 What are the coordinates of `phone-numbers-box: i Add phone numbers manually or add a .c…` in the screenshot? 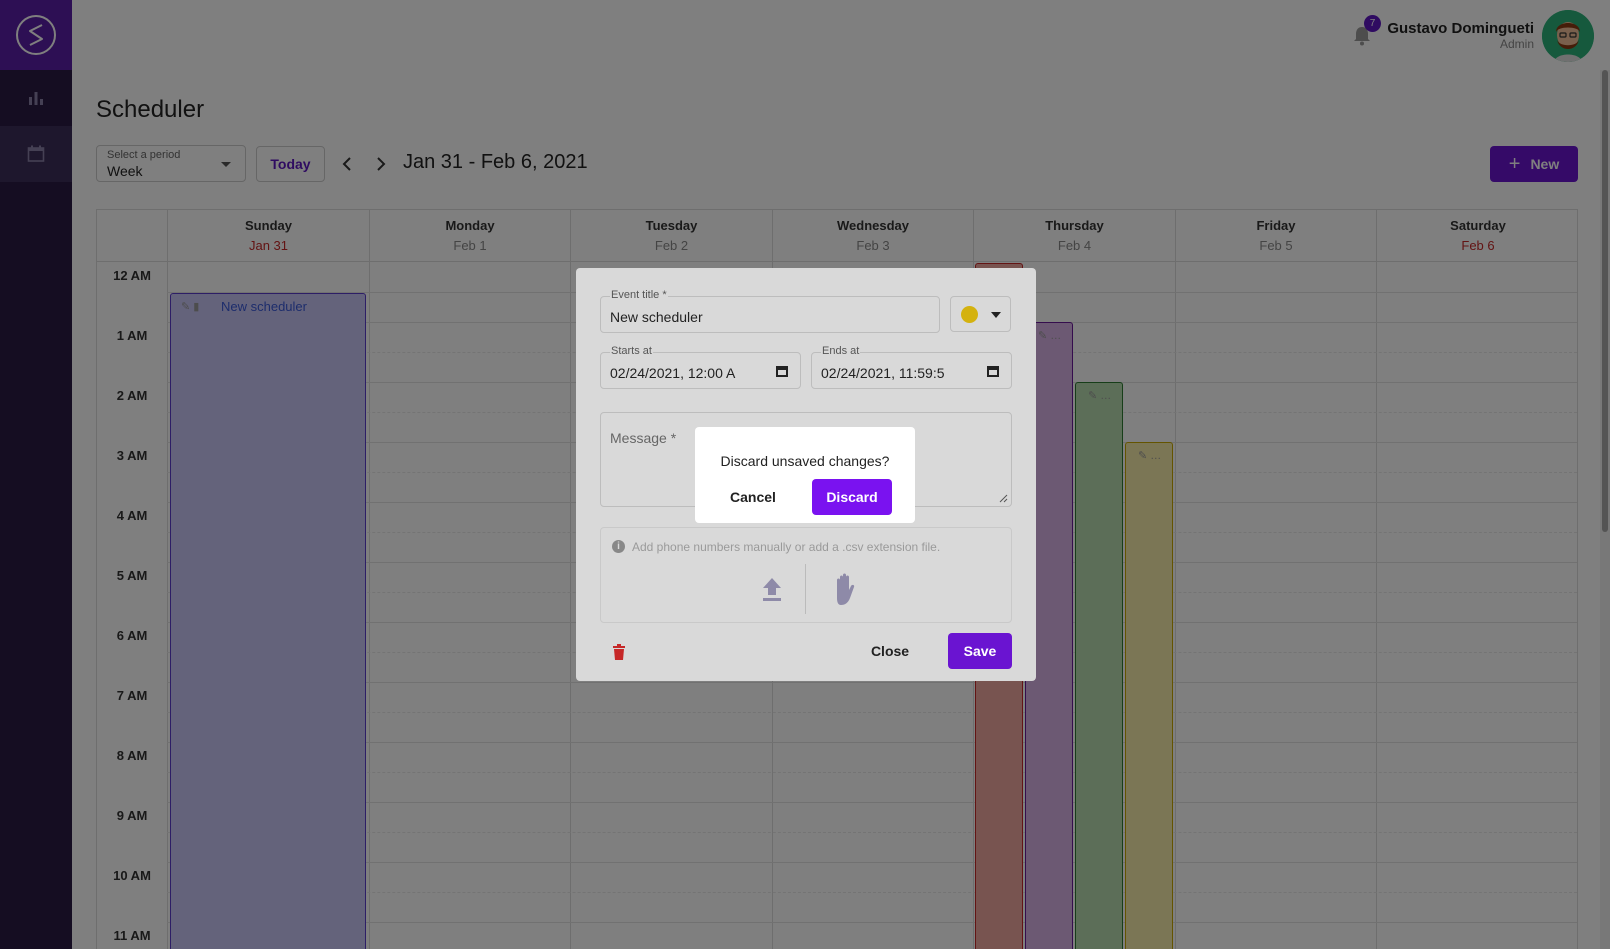 It's located at (806, 575).